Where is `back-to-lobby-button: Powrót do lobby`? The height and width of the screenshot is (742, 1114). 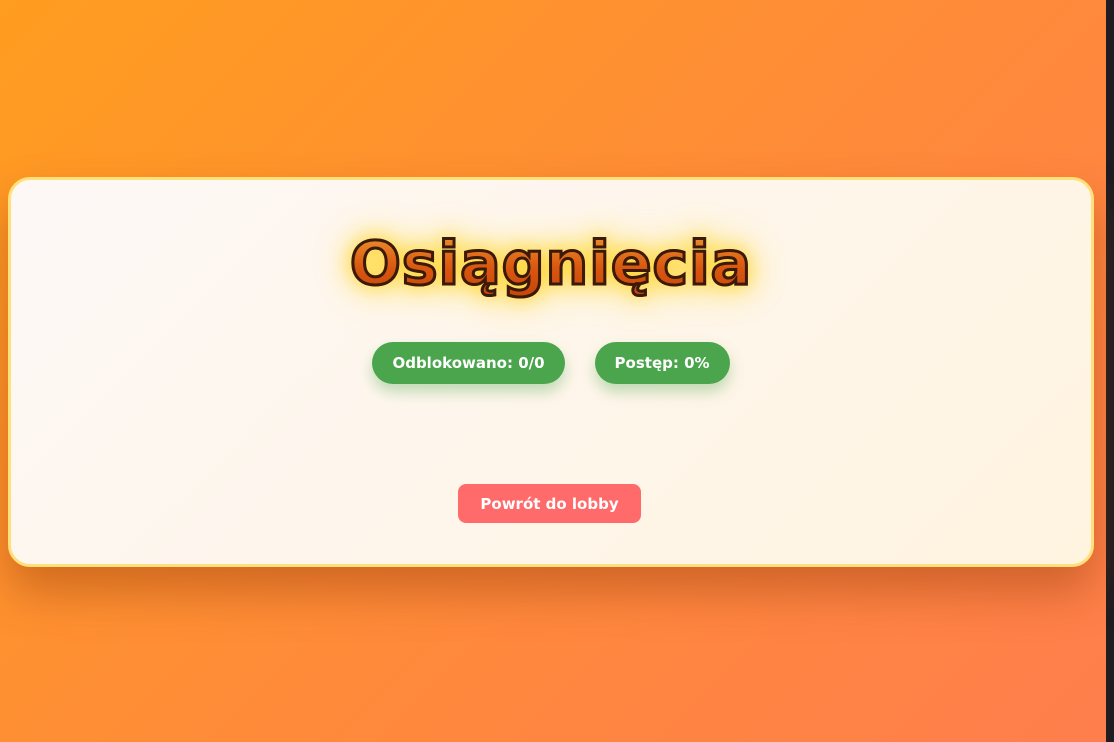 back-to-lobby-button: Powrót do lobby is located at coordinates (549, 503).